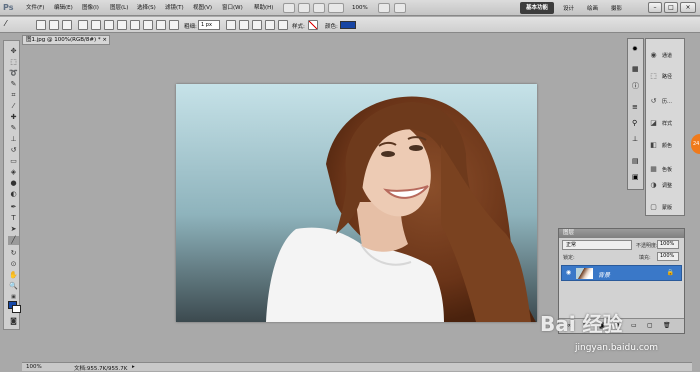  What do you see at coordinates (313, 25) in the screenshot?
I see `style-picker-icon` at bounding box center [313, 25].